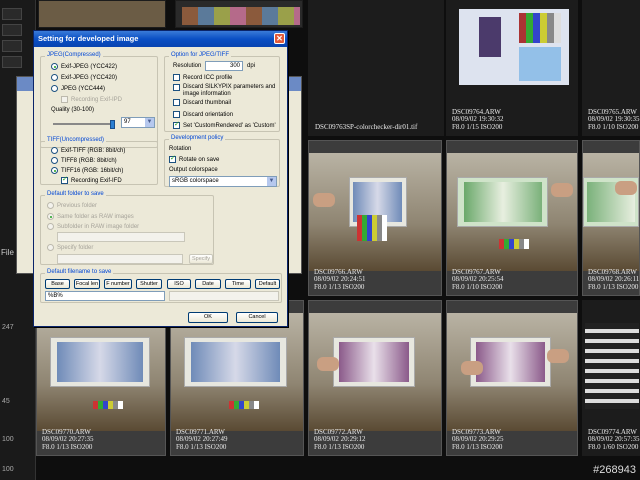 The image size is (640, 480). I want to click on radio-previous-folder: Previous folder, so click(72, 205).